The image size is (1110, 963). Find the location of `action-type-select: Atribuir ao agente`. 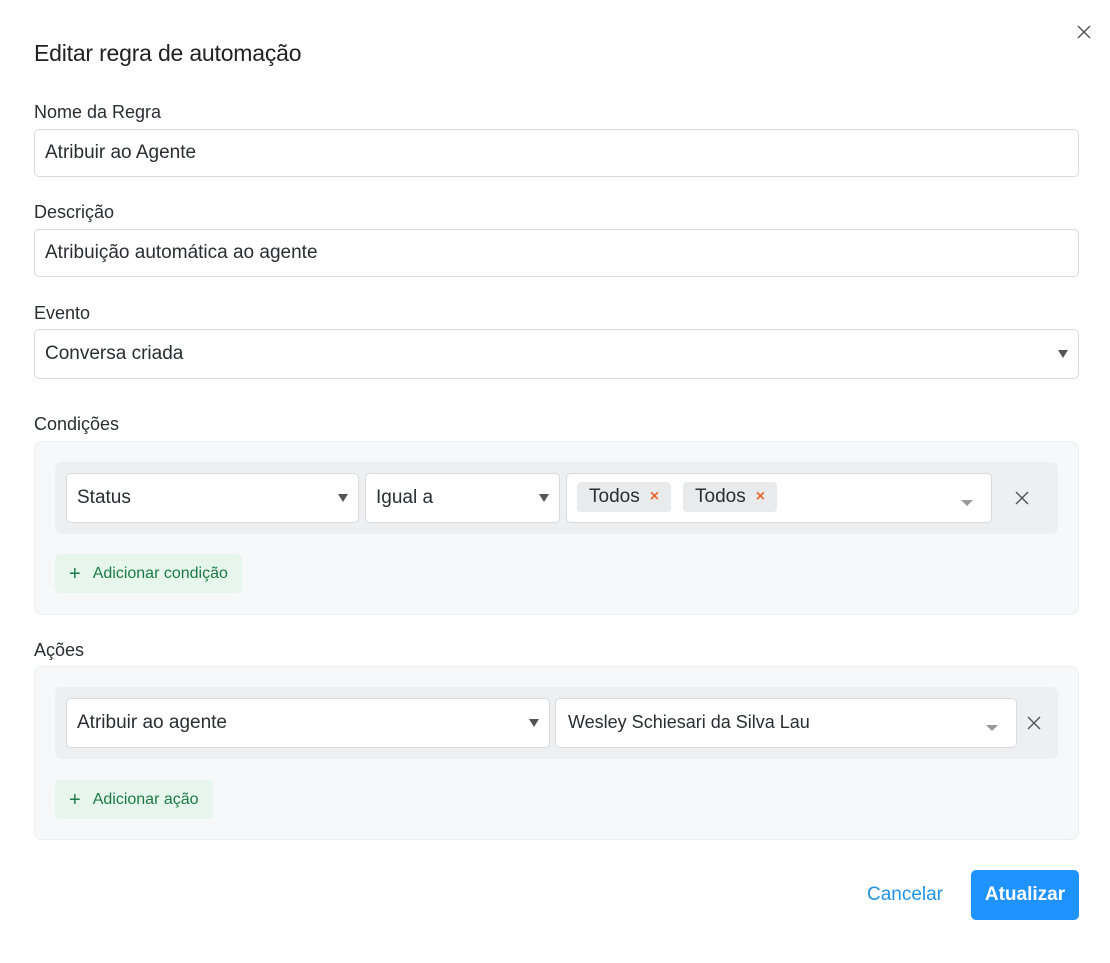

action-type-select: Atribuir ao agente is located at coordinates (308, 723).